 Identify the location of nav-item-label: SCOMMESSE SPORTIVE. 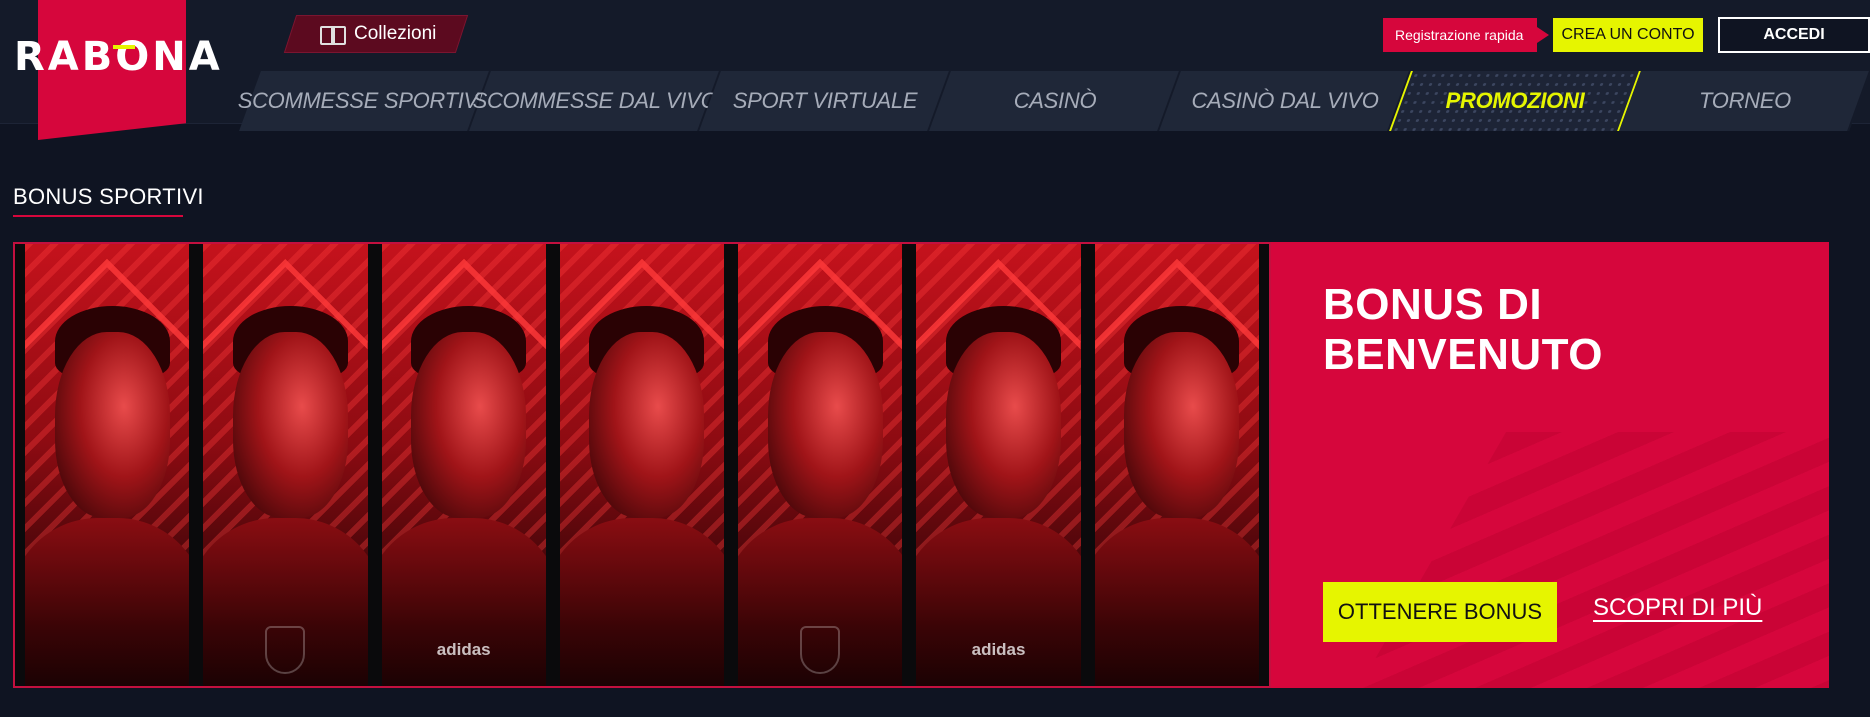
(365, 100).